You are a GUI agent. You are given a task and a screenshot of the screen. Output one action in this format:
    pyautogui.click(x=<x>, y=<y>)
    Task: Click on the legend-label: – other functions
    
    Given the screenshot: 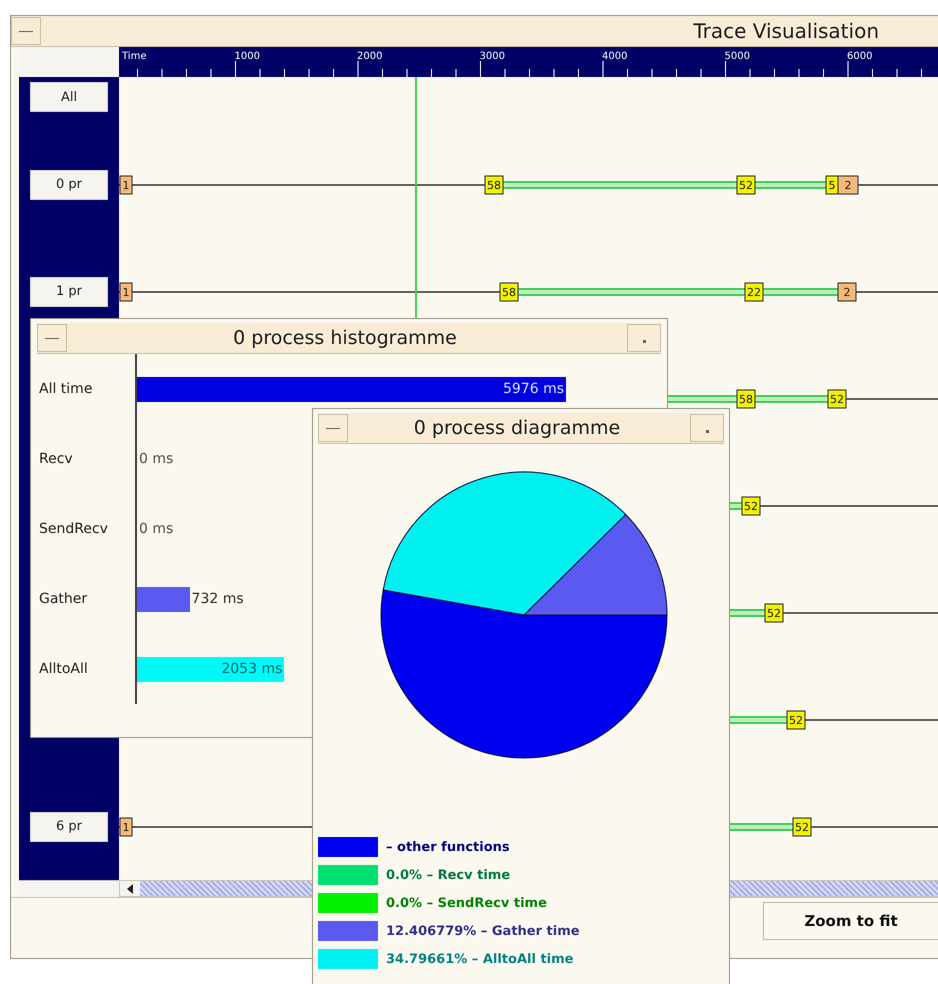 What is the action you would take?
    pyautogui.click(x=448, y=847)
    